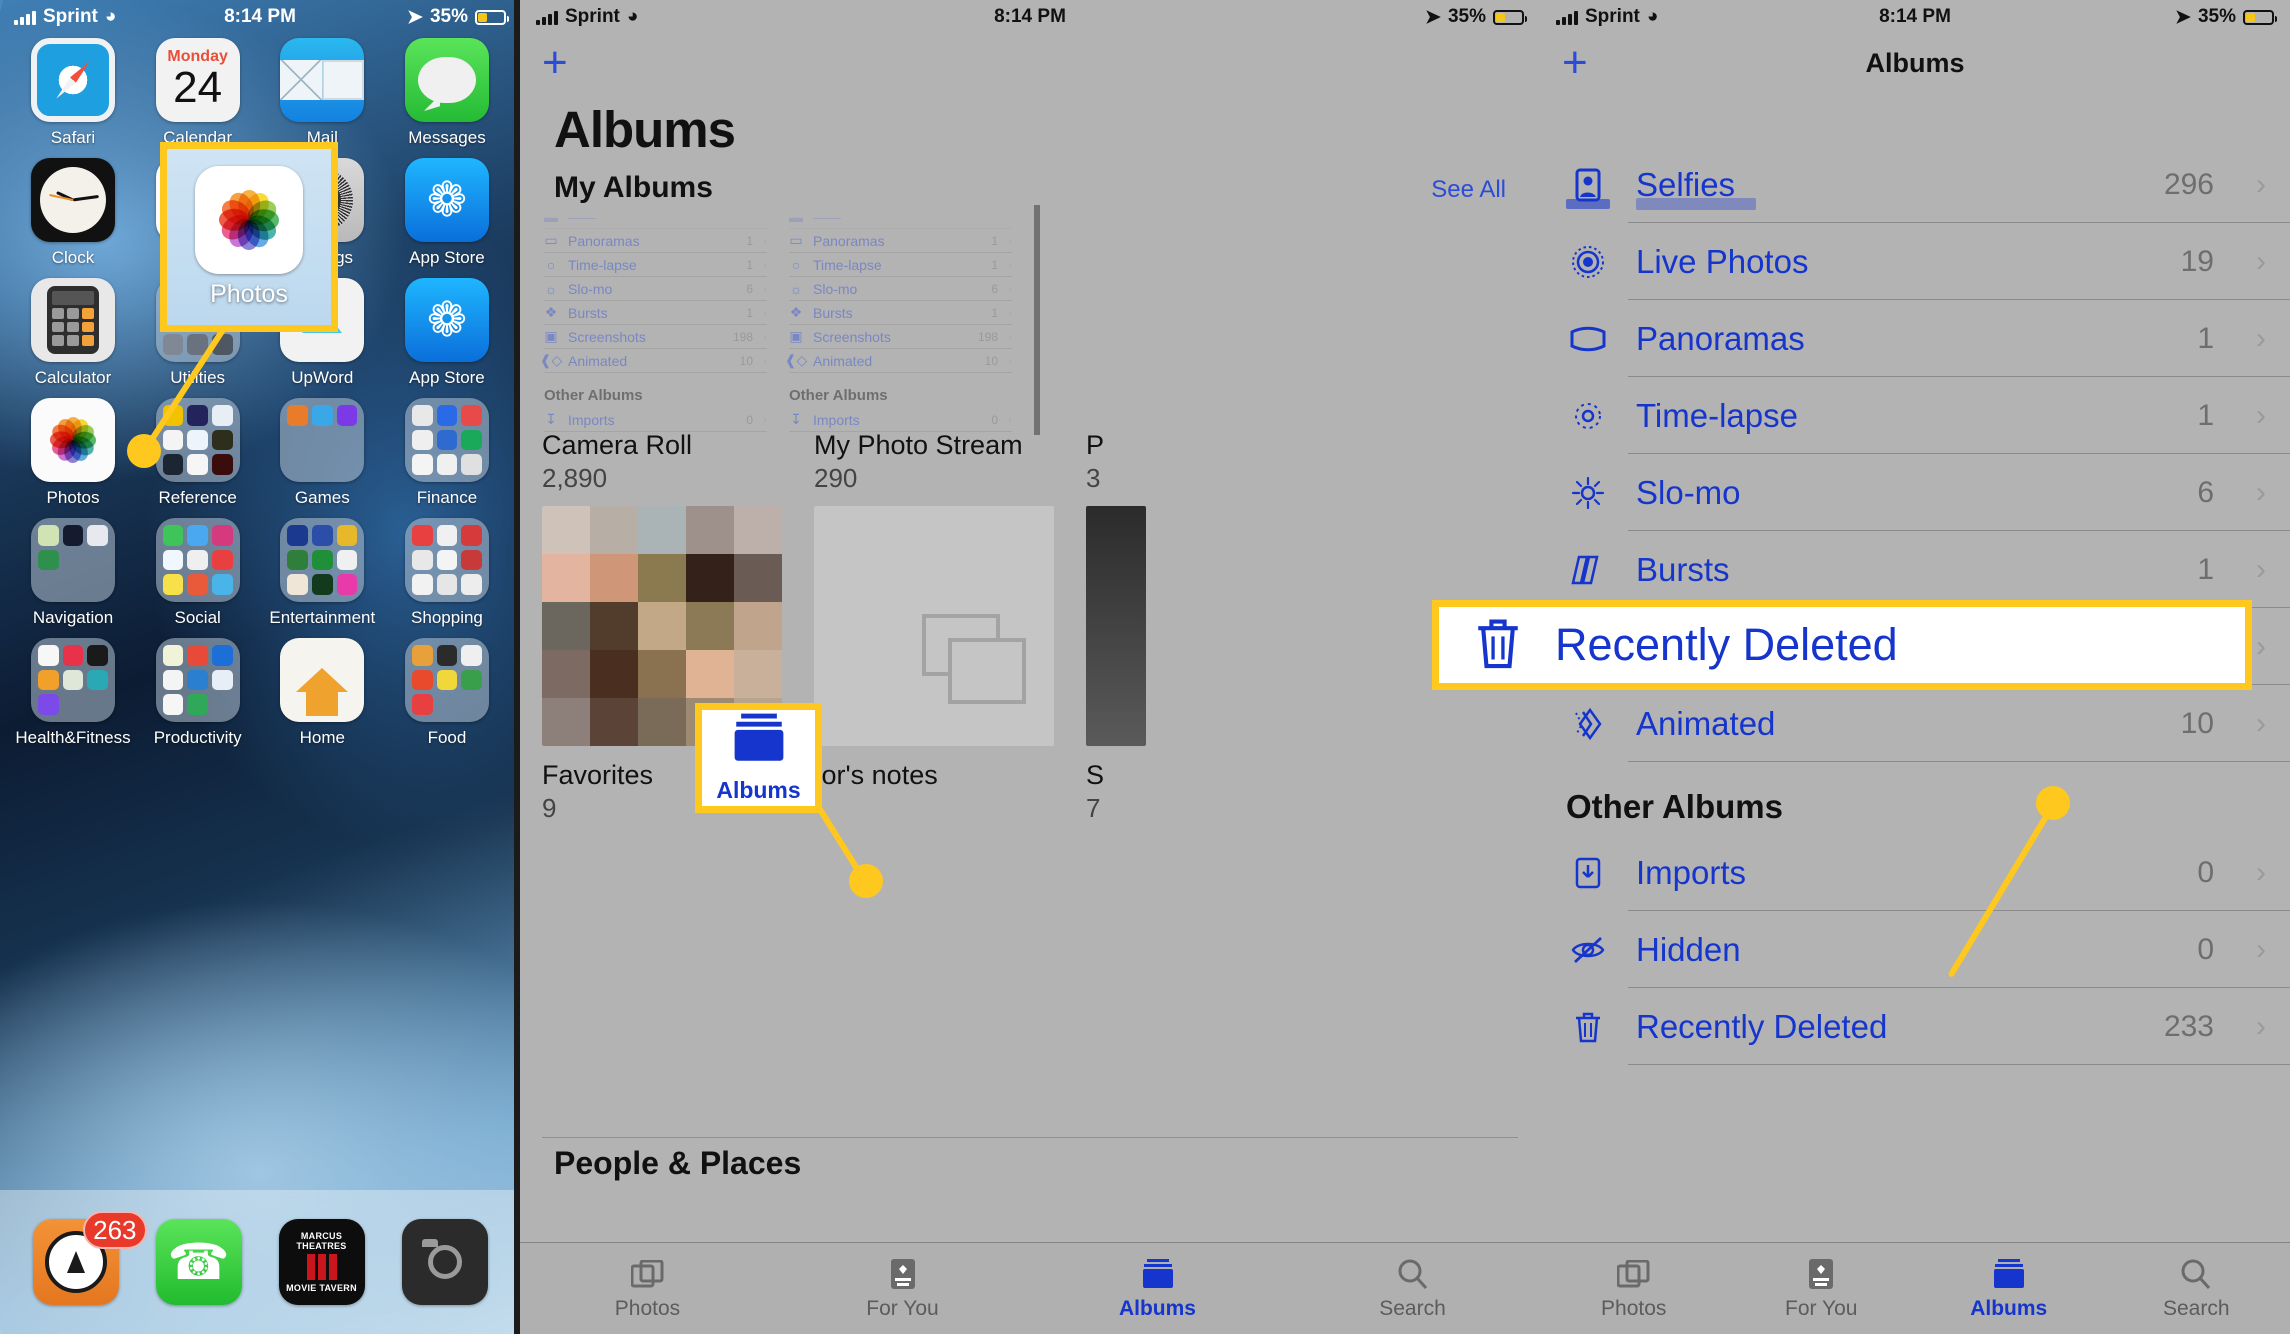  What do you see at coordinates (833, 312) in the screenshot?
I see `ghost-row-label: Bursts` at bounding box center [833, 312].